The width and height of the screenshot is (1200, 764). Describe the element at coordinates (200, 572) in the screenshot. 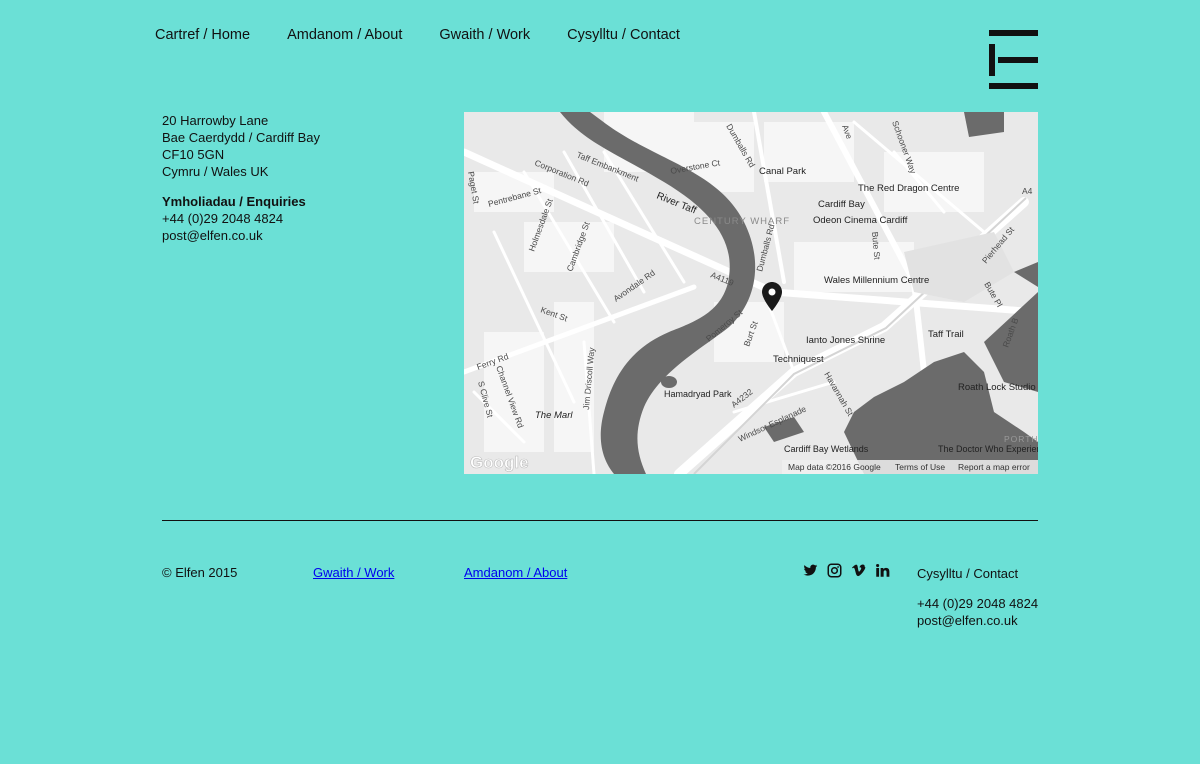

I see `footer-copyright: © Elfen 2015` at that location.